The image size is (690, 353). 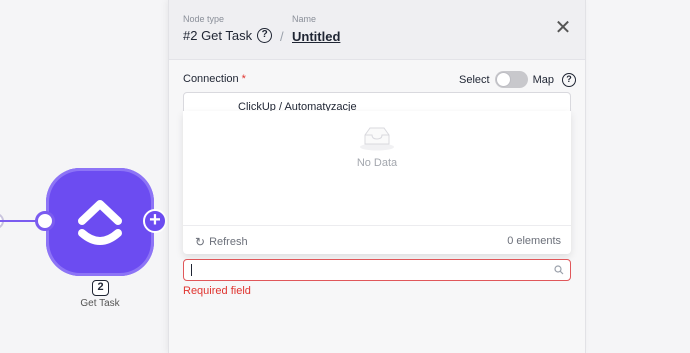 What do you see at coordinates (18, 221) in the screenshot?
I see `connection-edge` at bounding box center [18, 221].